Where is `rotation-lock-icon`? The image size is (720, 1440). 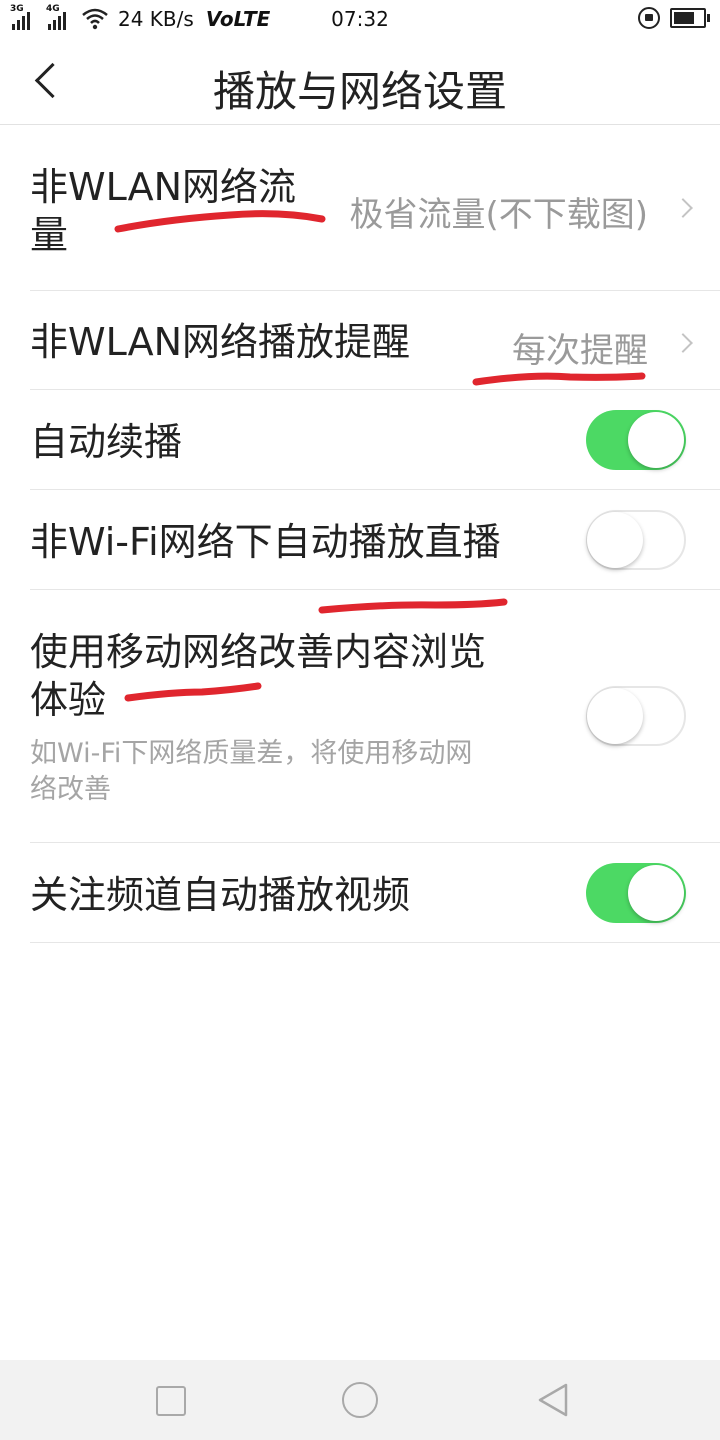
rotation-lock-icon is located at coordinates (649, 18).